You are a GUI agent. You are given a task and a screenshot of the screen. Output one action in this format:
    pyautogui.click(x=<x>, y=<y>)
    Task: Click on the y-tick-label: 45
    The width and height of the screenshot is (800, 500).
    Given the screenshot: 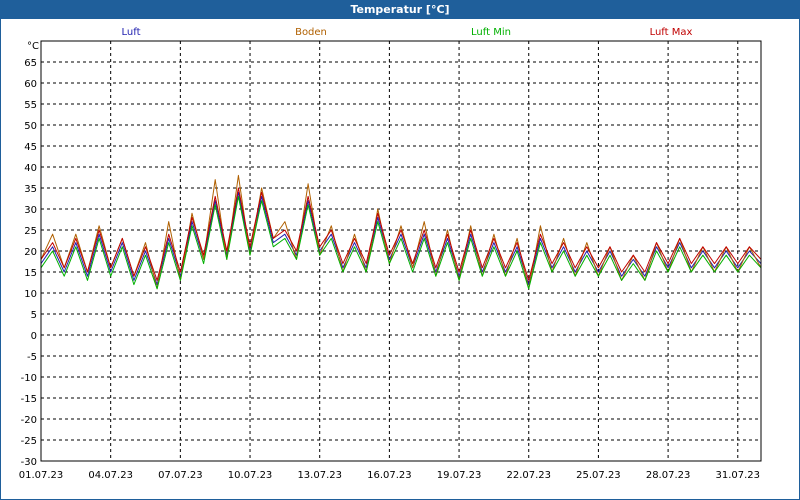 What is the action you would take?
    pyautogui.click(x=30, y=147)
    